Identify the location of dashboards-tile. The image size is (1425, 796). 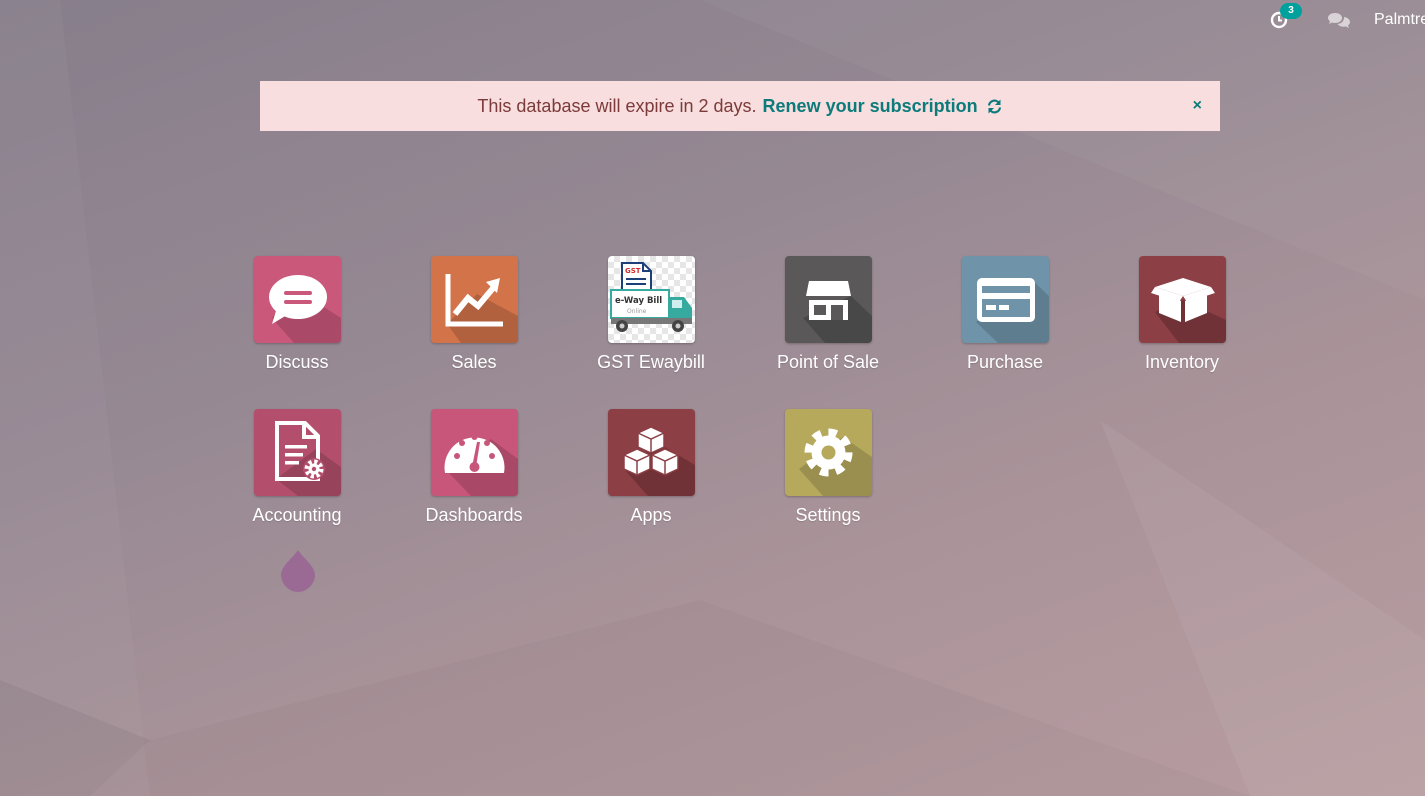
(474, 452).